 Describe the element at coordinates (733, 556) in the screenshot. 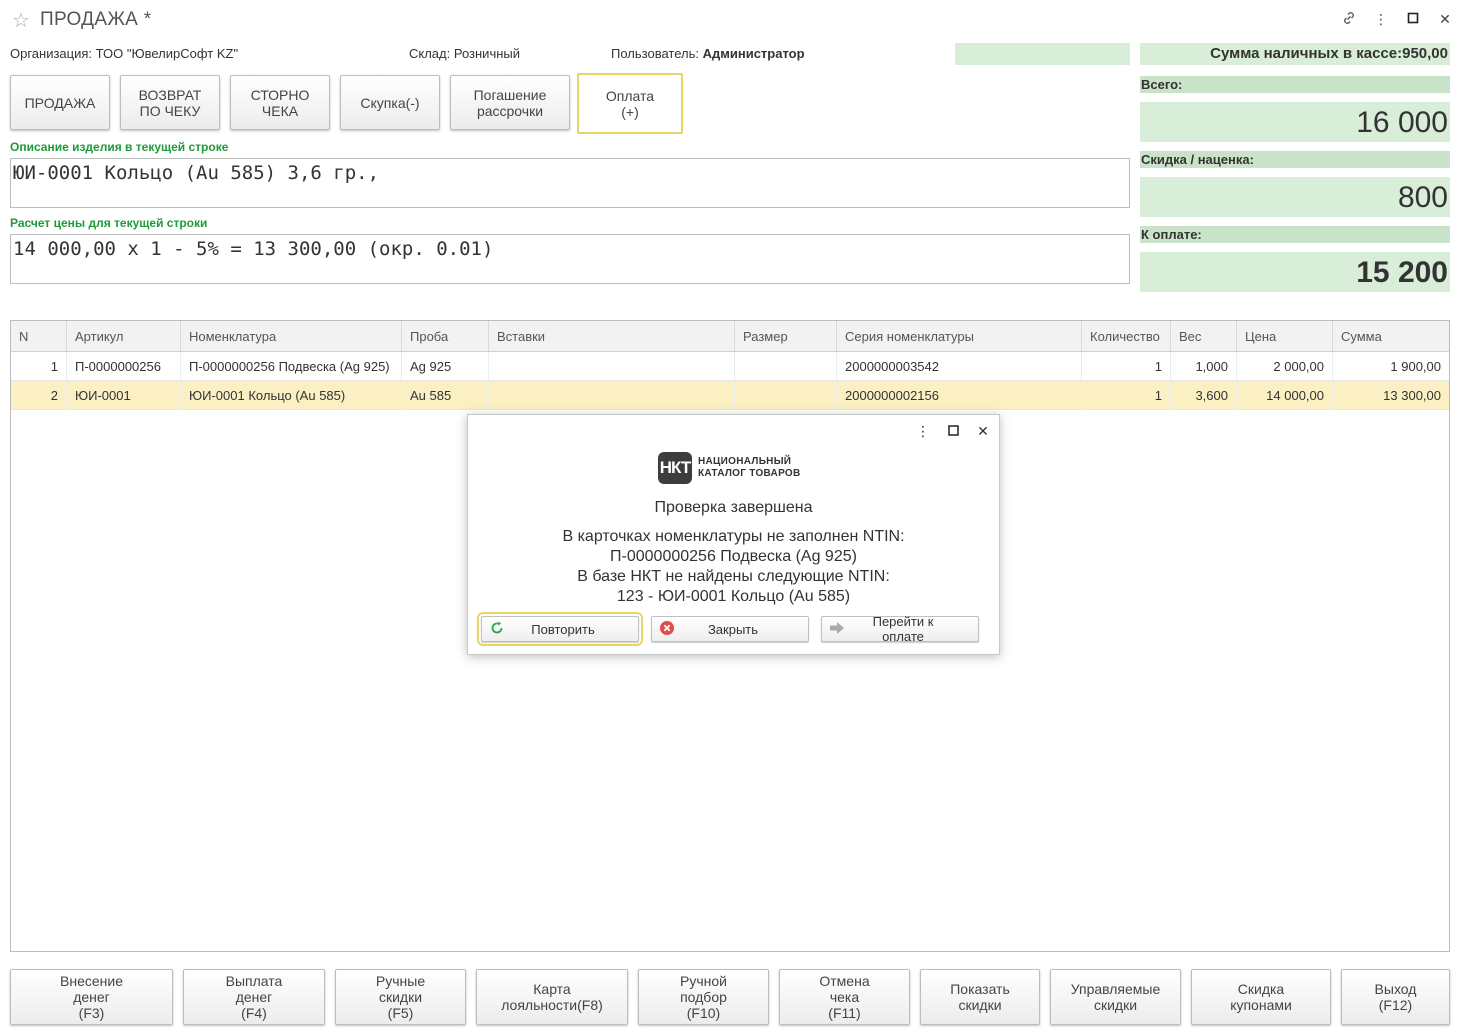

I see `message-line: П-0000000256 Подвеска (Ag 925)` at that location.